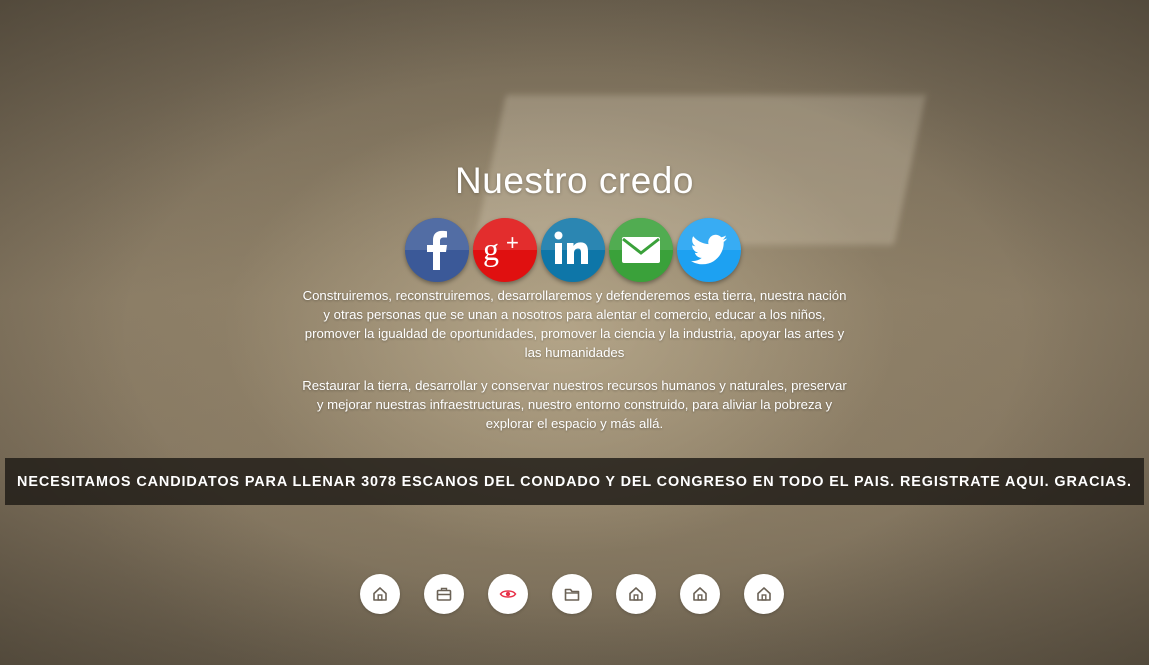  I want to click on folder-icon, so click(572, 594).